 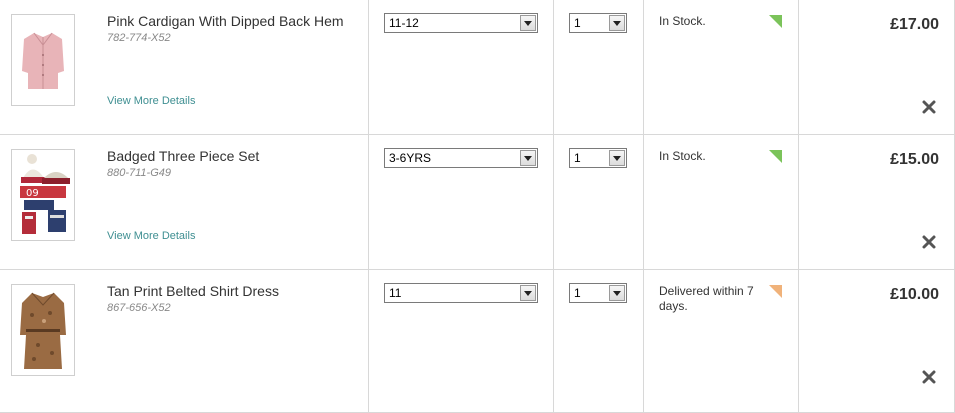 What do you see at coordinates (395, 293) in the screenshot?
I see `size-value: 11` at bounding box center [395, 293].